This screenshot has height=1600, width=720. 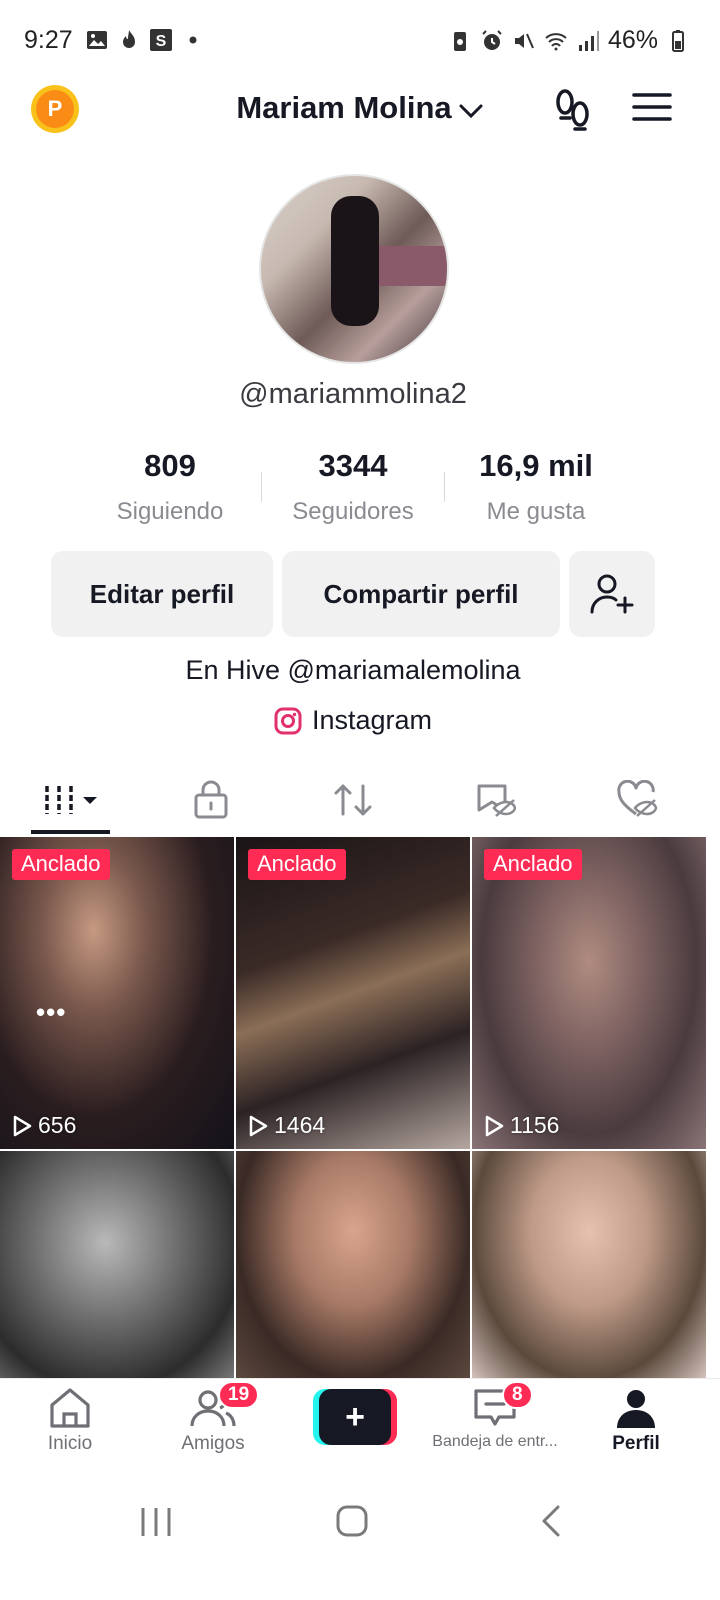 I want to click on account-name: Mariam Molina, so click(x=344, y=107).